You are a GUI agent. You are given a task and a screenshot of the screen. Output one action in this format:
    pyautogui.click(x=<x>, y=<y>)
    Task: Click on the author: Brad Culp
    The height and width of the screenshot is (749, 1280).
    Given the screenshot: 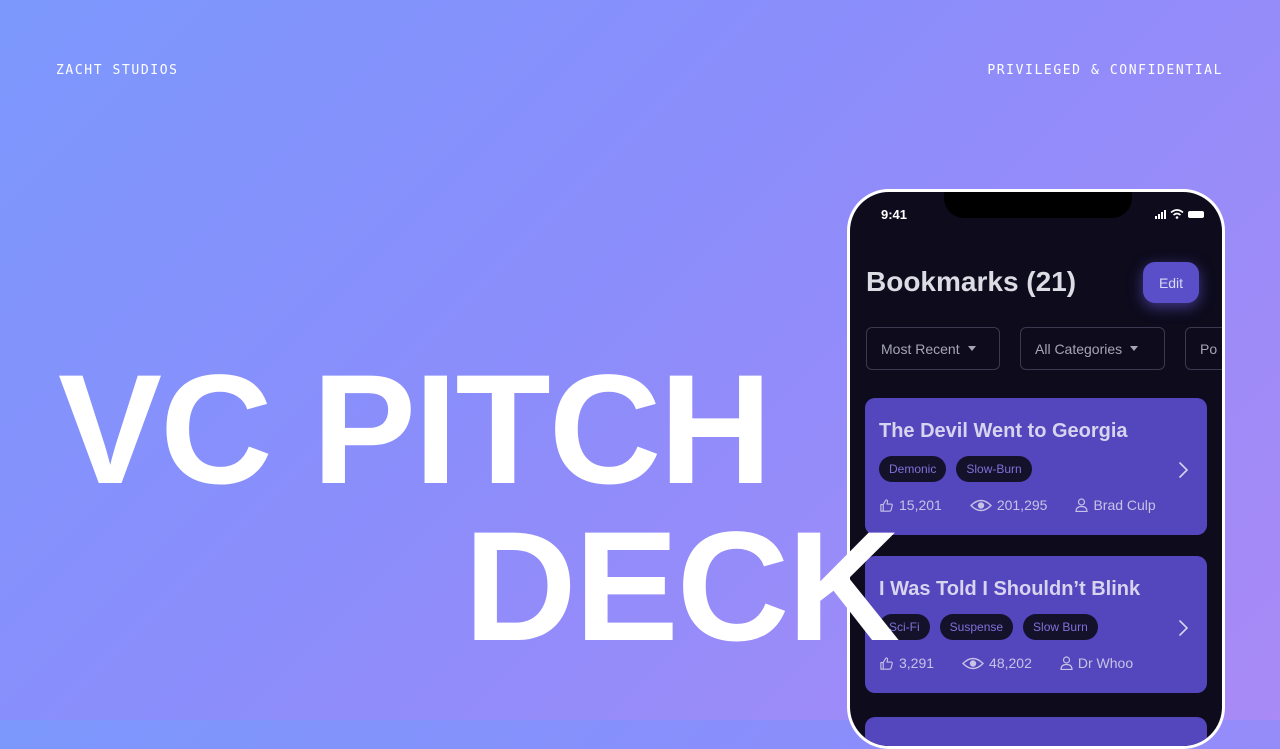 What is the action you would take?
    pyautogui.click(x=1115, y=505)
    